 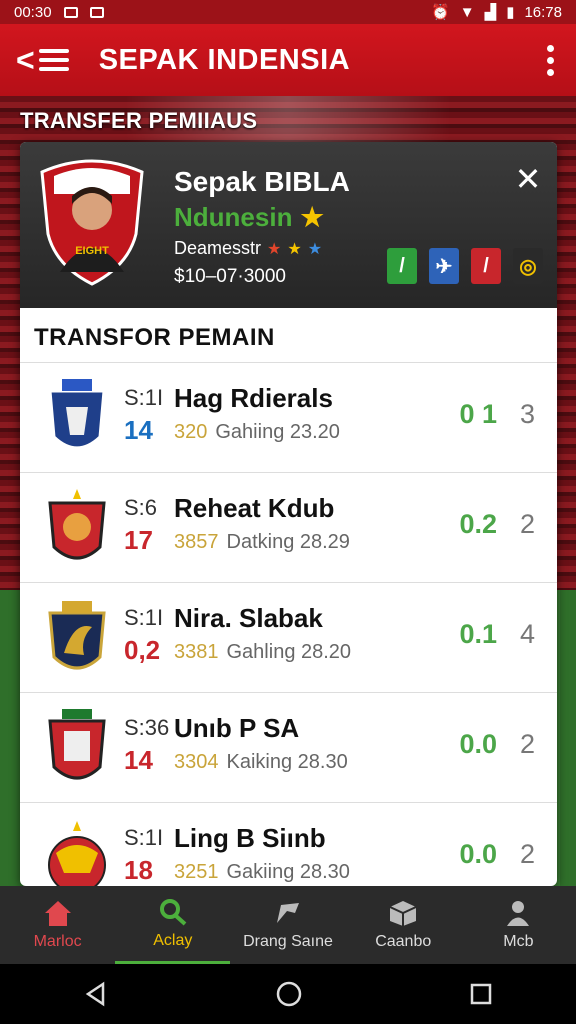 I want to click on plane-badge-icon: ✈, so click(x=444, y=266).